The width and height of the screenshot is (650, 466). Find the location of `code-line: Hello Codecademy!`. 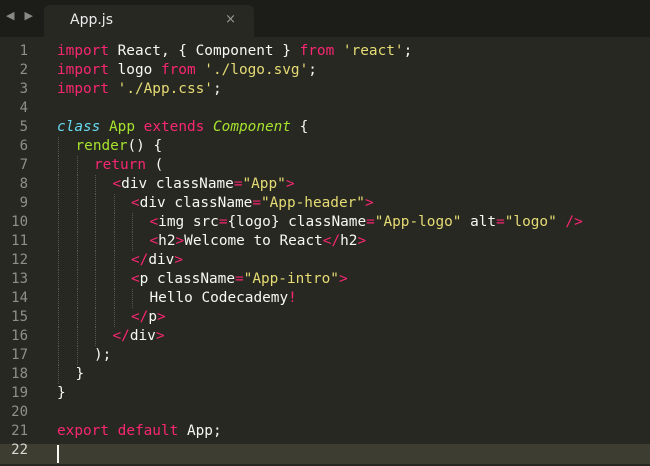

code-line: Hello Codecademy! is located at coordinates (223, 298).